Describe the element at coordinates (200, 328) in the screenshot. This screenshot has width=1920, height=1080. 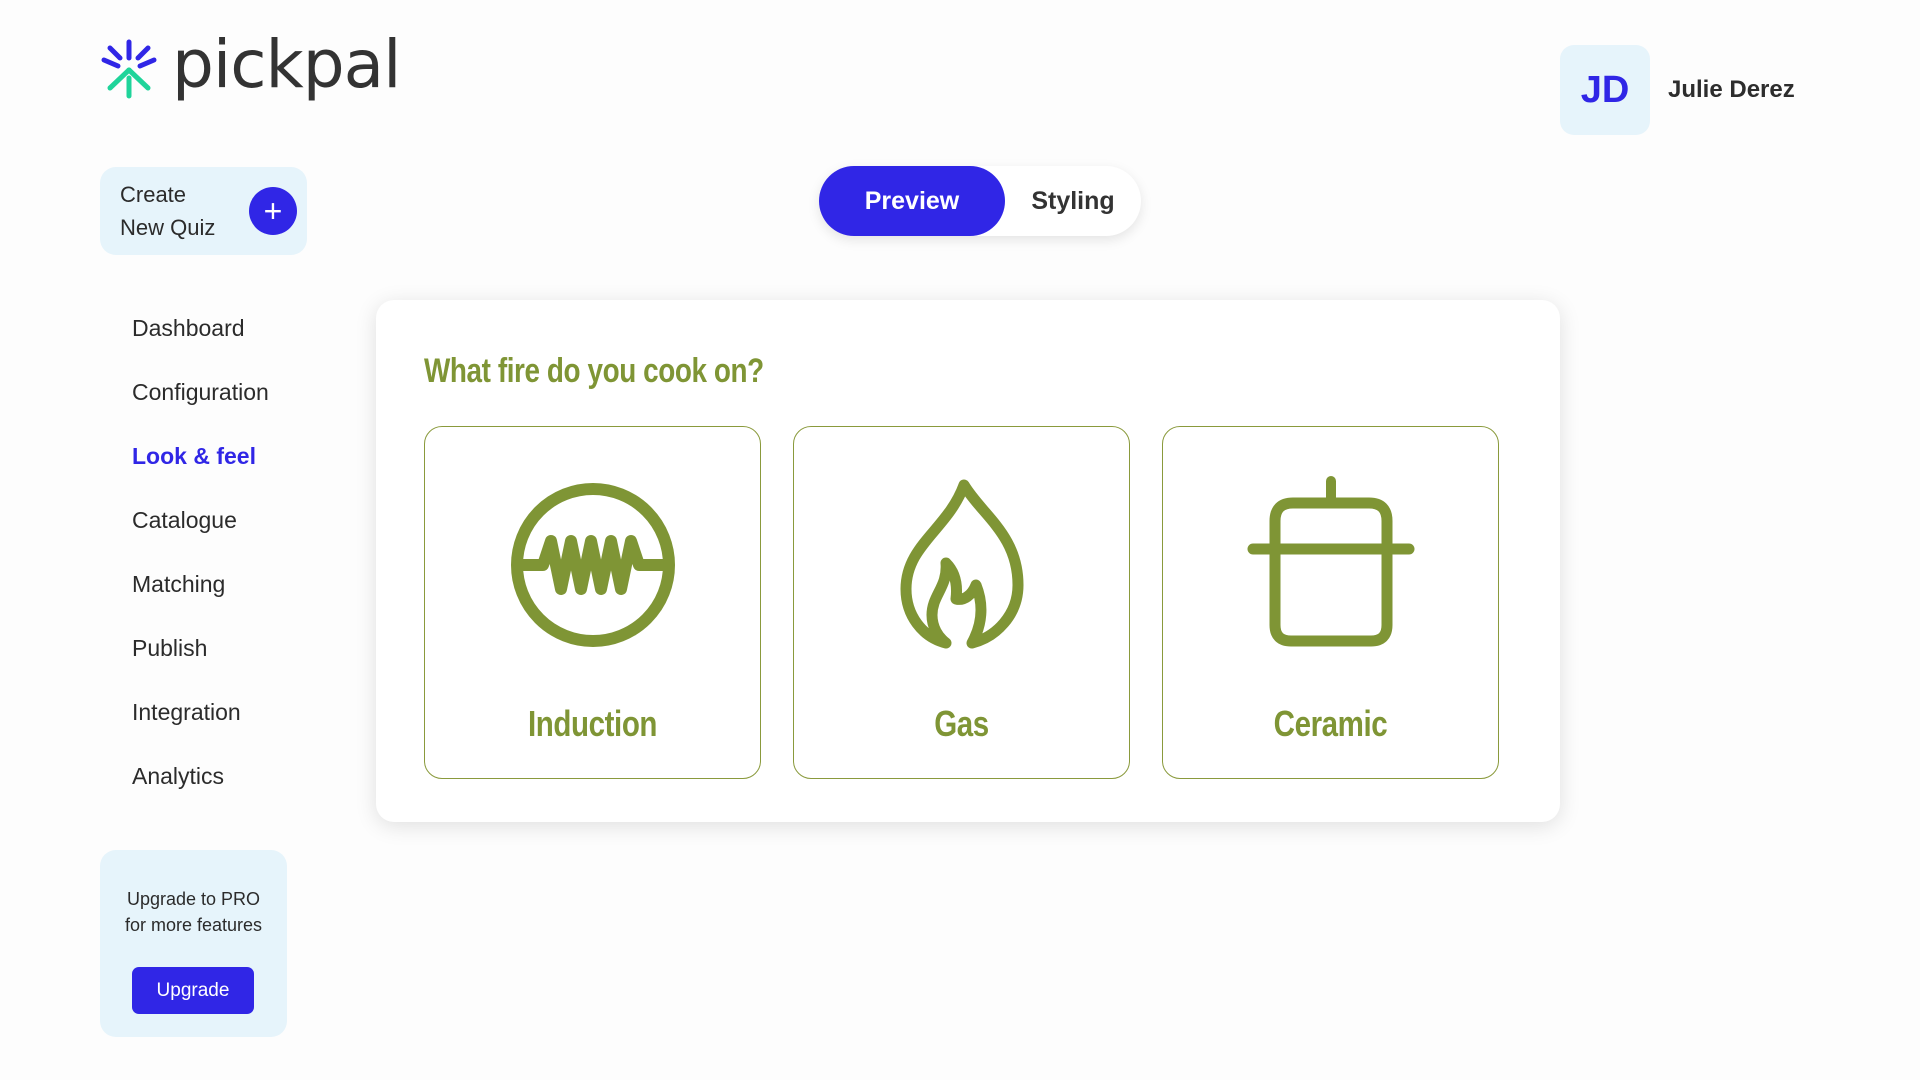
I see `sidebar-item-dashboard: Dashboard` at that location.